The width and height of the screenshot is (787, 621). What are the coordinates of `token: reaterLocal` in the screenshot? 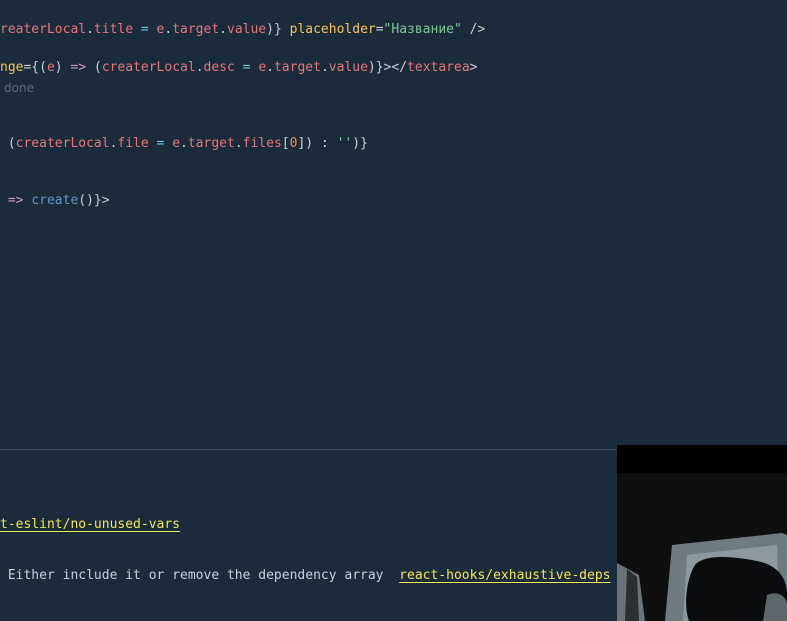 It's located at (43, 29).